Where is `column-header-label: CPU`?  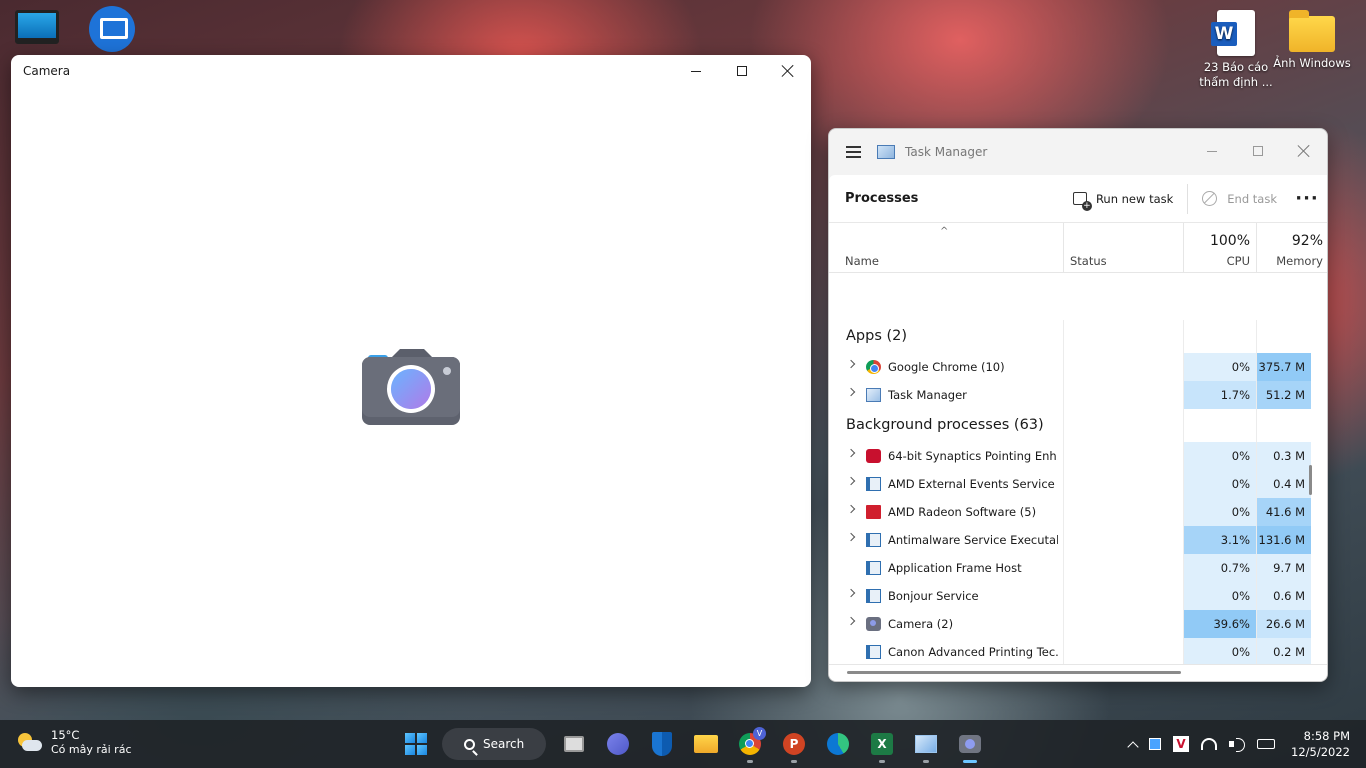 column-header-label: CPU is located at coordinates (1238, 261).